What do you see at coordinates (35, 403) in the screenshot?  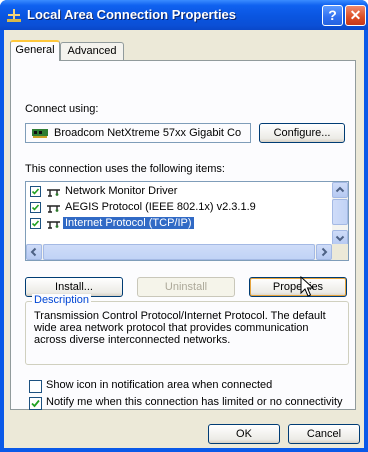 I see `notify-checkbox` at bounding box center [35, 403].